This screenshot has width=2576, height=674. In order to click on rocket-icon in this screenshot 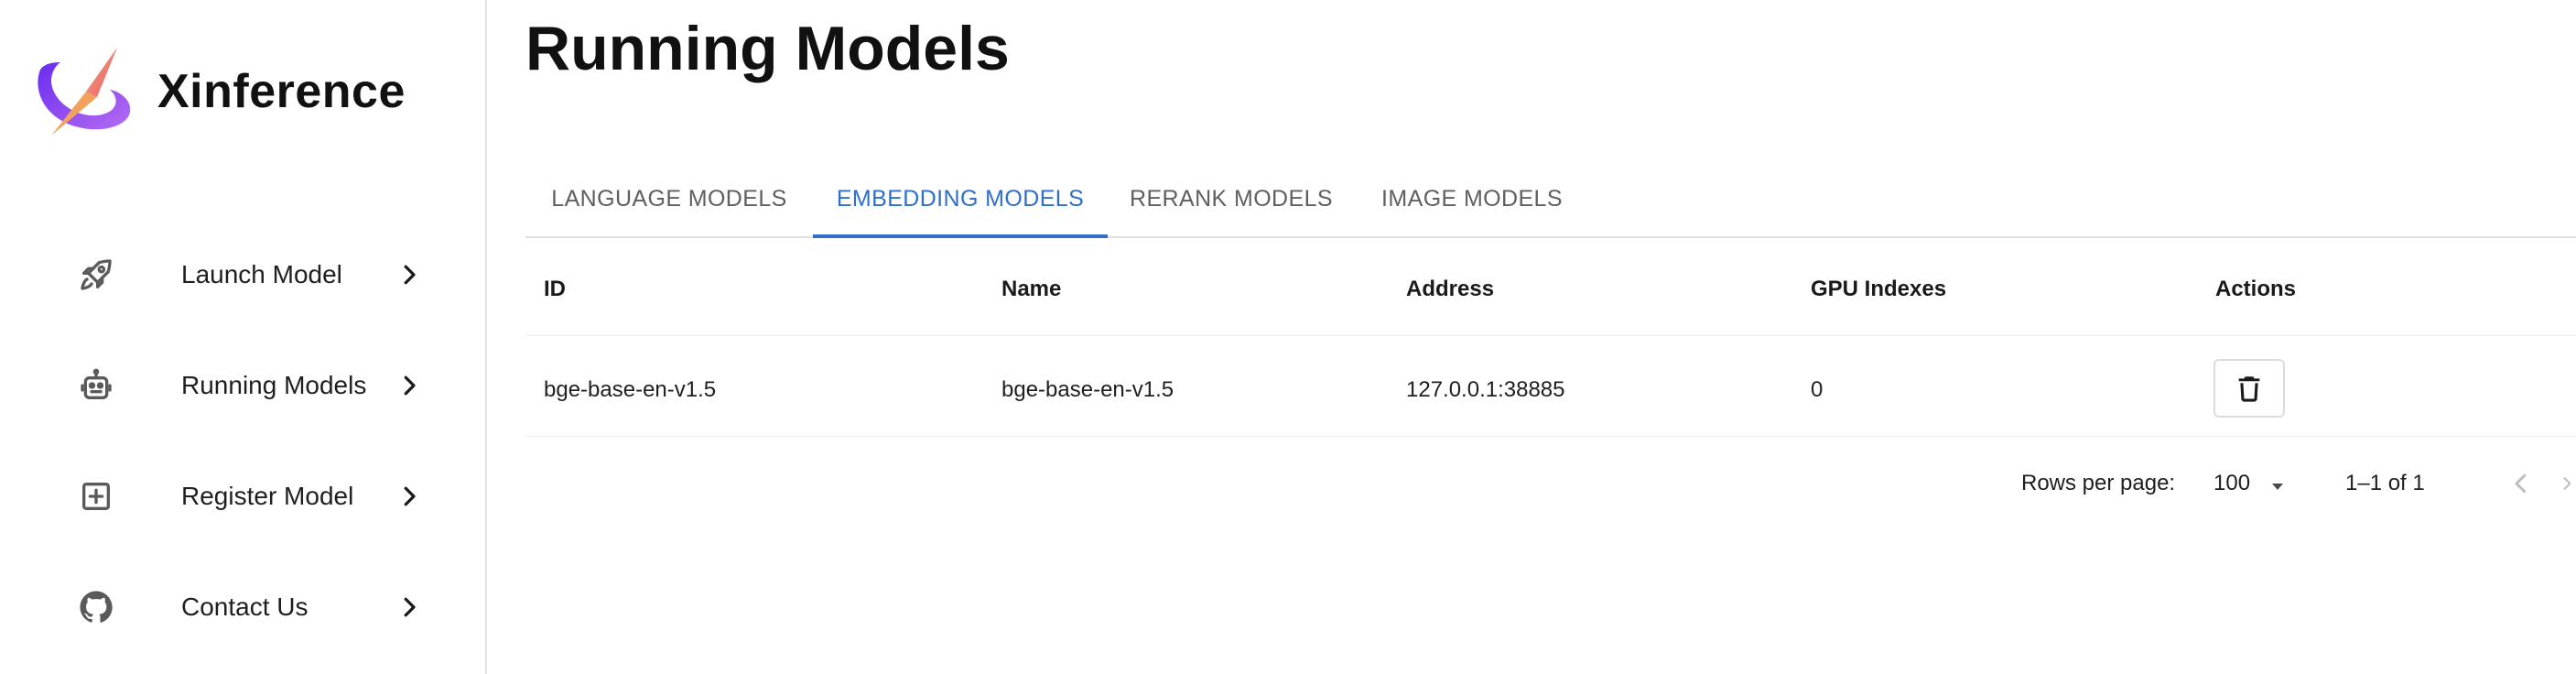, I will do `click(96, 275)`.